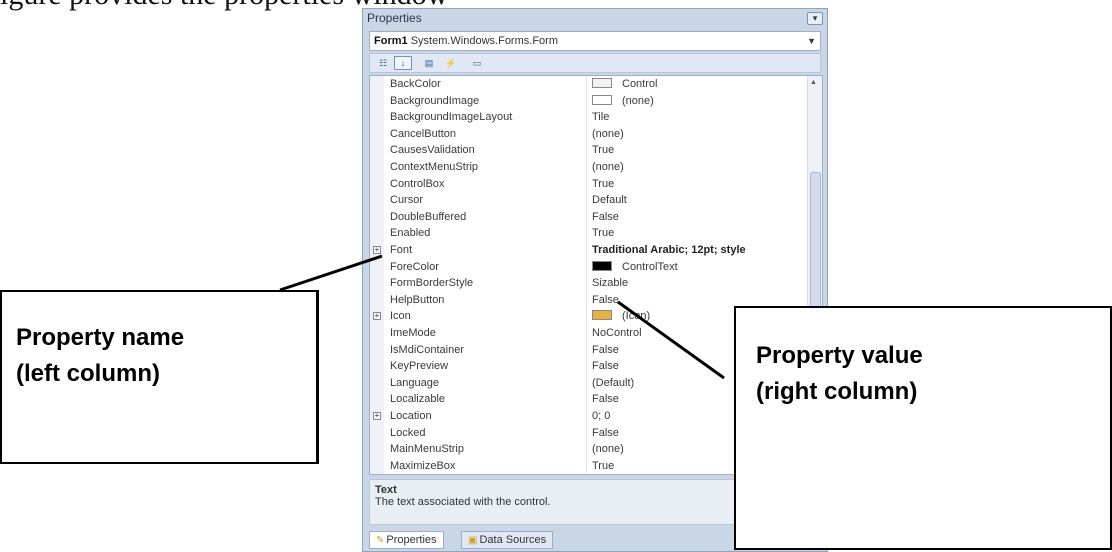 Image resolution: width=1112 pixels, height=552 pixels. What do you see at coordinates (621, 316) in the screenshot?
I see `property-value: (Icon)` at bounding box center [621, 316].